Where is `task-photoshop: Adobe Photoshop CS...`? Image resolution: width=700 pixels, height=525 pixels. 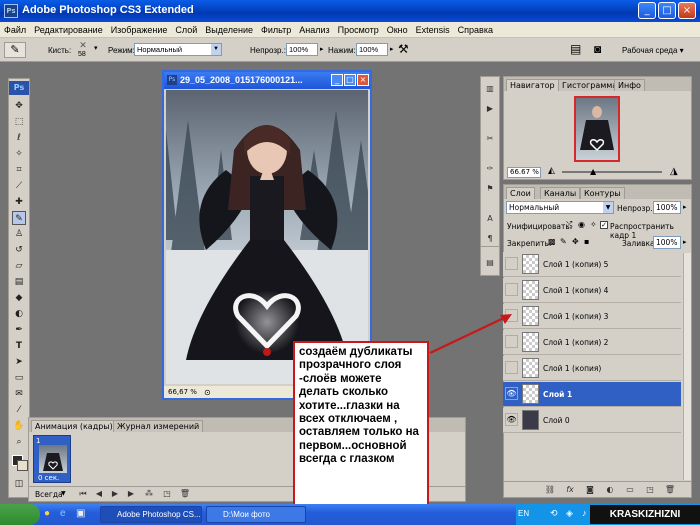 task-photoshop: Adobe Photoshop CS... is located at coordinates (151, 514).